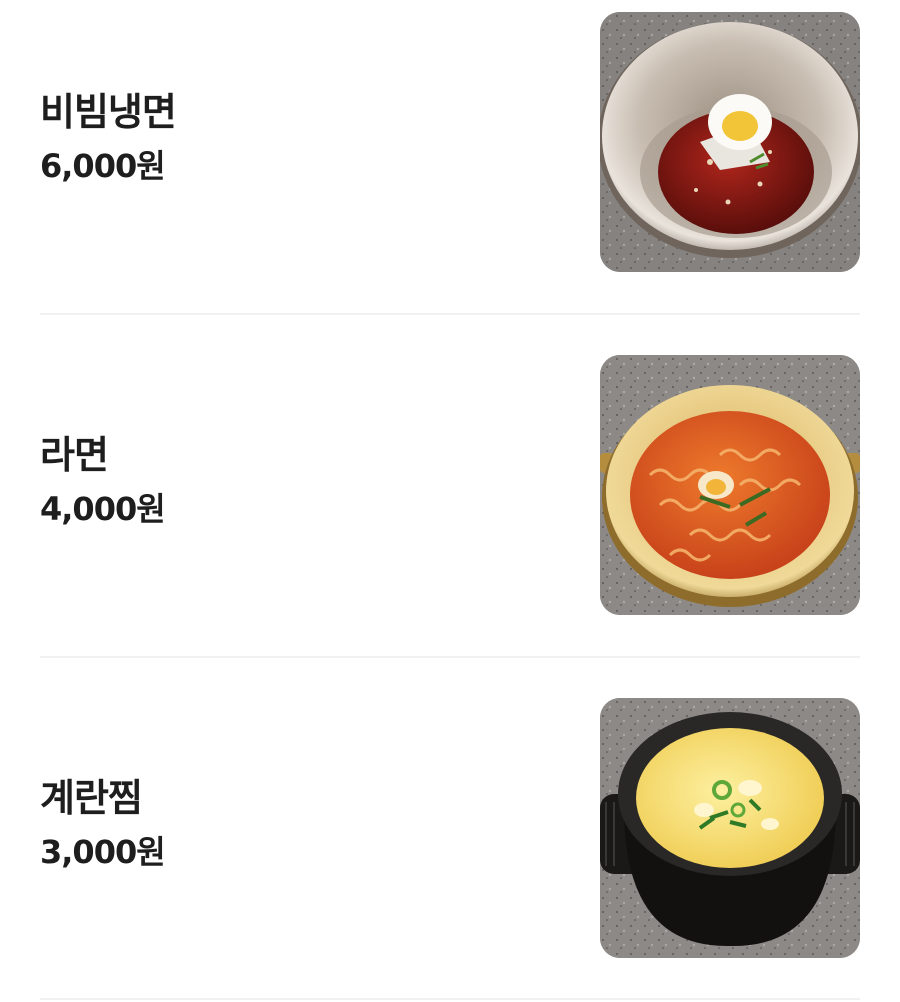 This screenshot has height=1002, width=900. Describe the element at coordinates (91, 798) in the screenshot. I see `menu-item-name: 계란찜` at that location.